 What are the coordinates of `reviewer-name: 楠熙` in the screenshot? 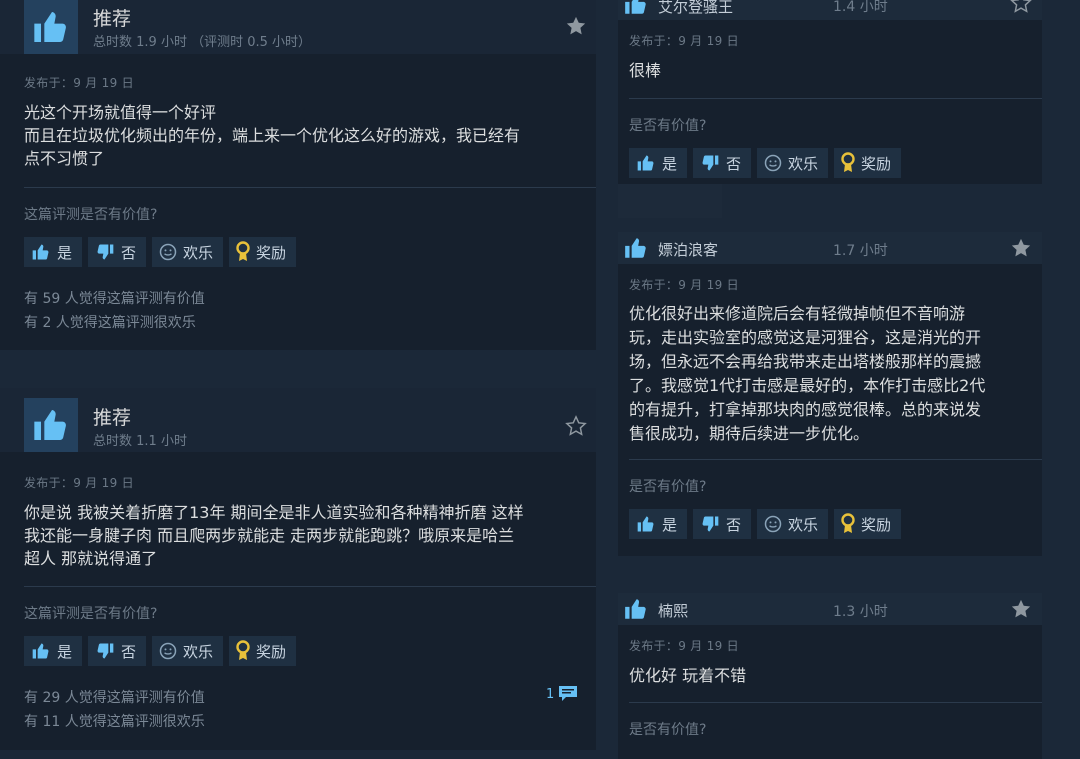 It's located at (673, 610).